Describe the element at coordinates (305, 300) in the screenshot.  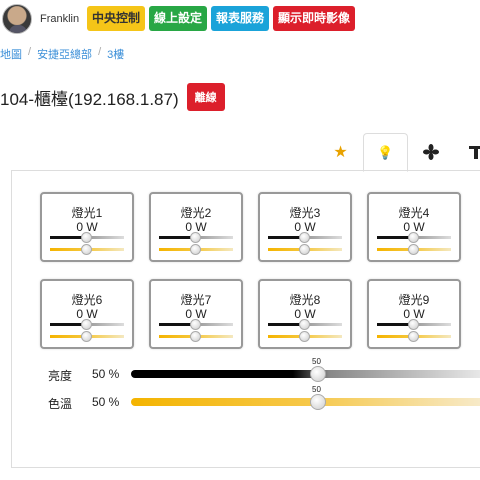
I see `light-name: 燈光8` at that location.